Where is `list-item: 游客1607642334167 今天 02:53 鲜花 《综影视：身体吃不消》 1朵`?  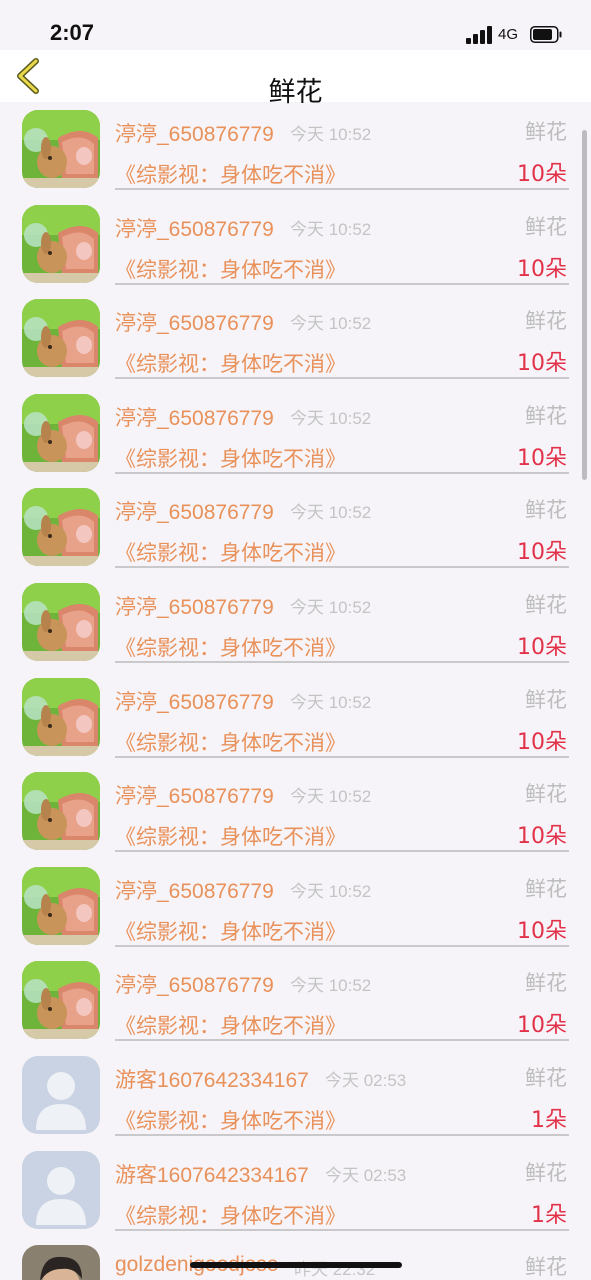 list-item: 游客1607642334167 今天 02:53 鲜花 《综影视：身体吃不消》 1朵 is located at coordinates (295, 1198).